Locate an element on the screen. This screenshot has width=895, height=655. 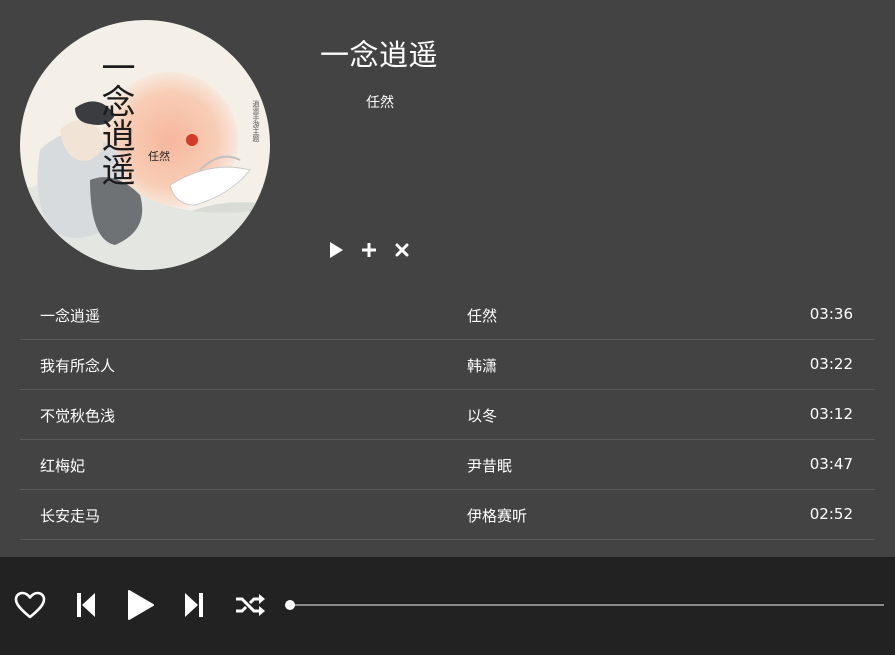
play-button is located at coordinates (140, 605).